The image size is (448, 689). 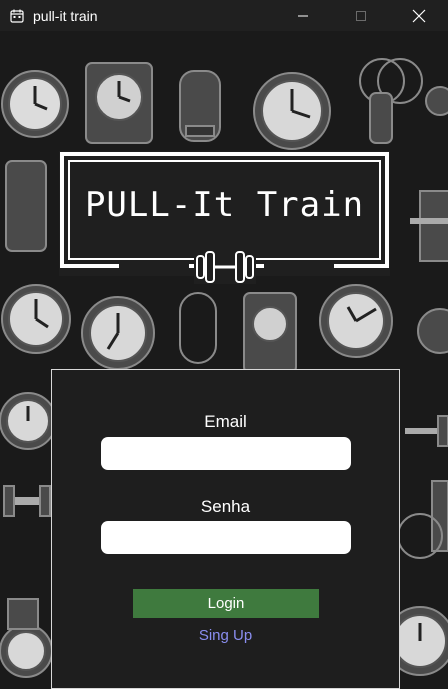 What do you see at coordinates (225, 267) in the screenshot?
I see `dumbbell-icon` at bounding box center [225, 267].